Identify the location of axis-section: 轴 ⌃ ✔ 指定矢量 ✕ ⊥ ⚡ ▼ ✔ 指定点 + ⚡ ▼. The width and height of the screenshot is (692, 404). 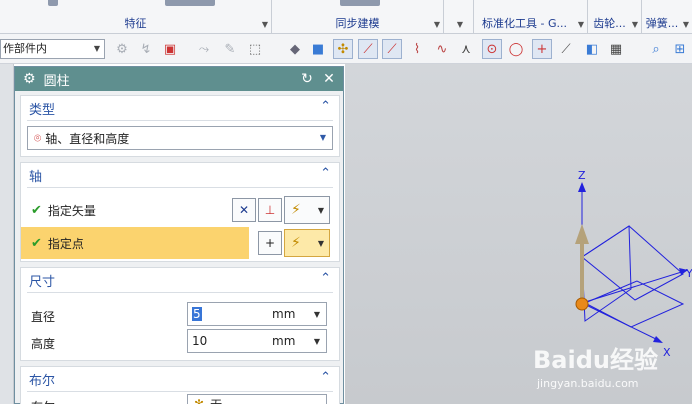
(180, 212).